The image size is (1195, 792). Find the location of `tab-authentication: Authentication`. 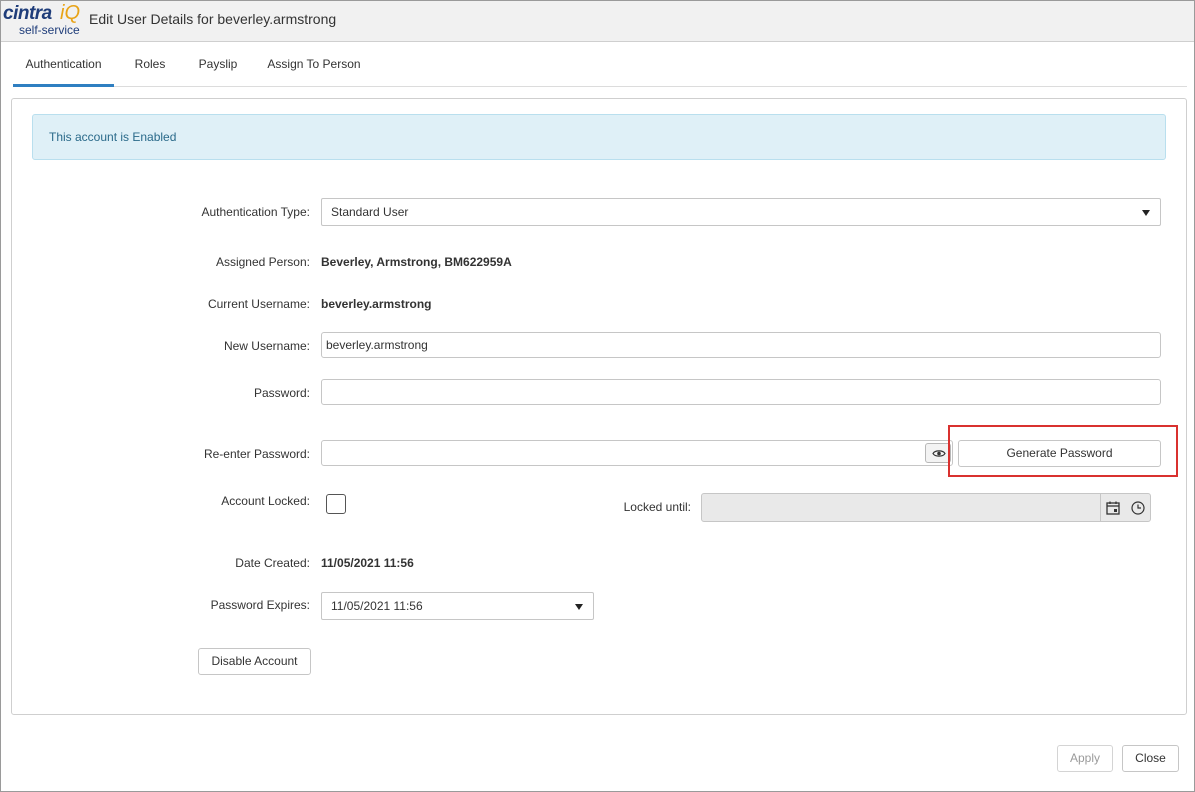

tab-authentication: Authentication is located at coordinates (63, 67).